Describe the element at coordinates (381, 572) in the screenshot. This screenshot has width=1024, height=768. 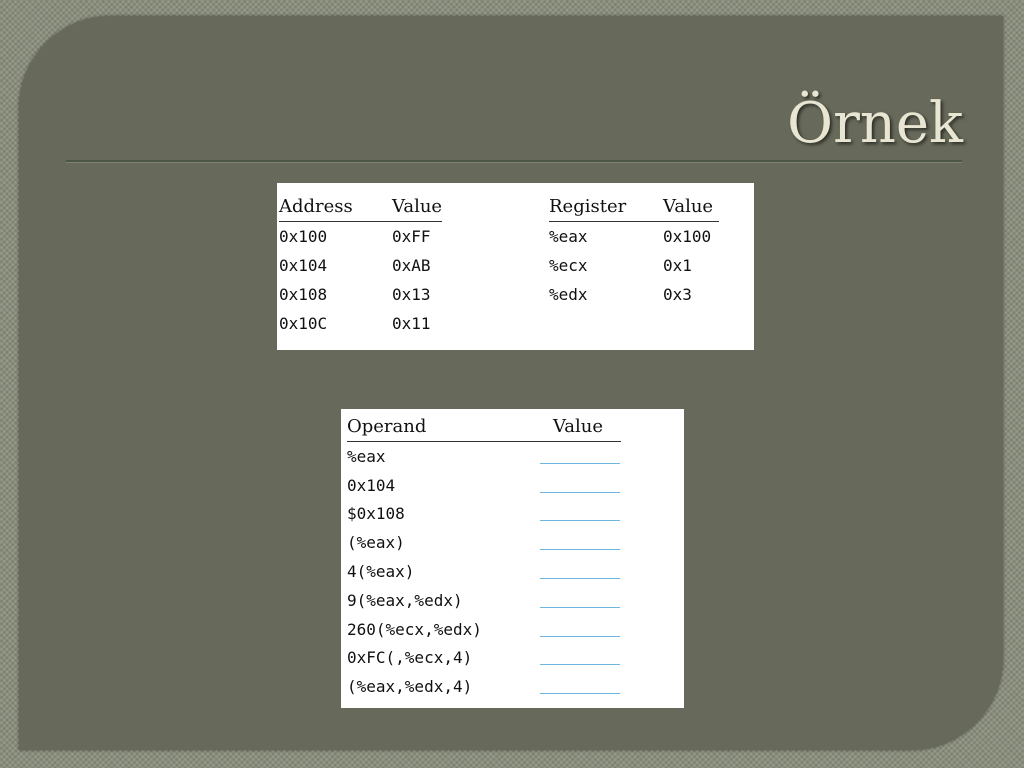
I see `operand-cell: 4(%eax)` at that location.